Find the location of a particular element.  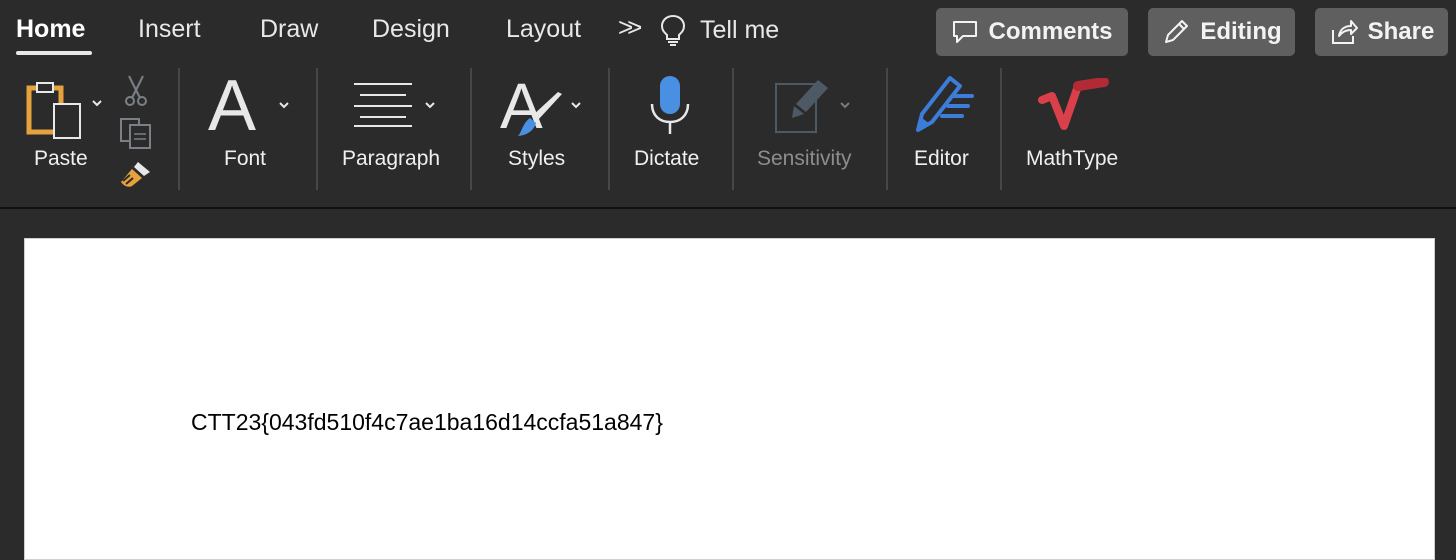

scissors-icon is located at coordinates (136, 91).